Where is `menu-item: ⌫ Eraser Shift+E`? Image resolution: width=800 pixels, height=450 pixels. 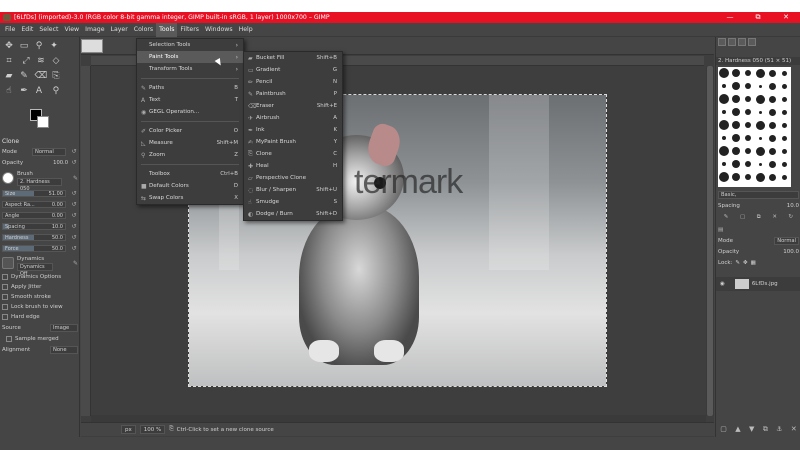 menu-item: ⌫ Eraser Shift+E is located at coordinates (293, 106).